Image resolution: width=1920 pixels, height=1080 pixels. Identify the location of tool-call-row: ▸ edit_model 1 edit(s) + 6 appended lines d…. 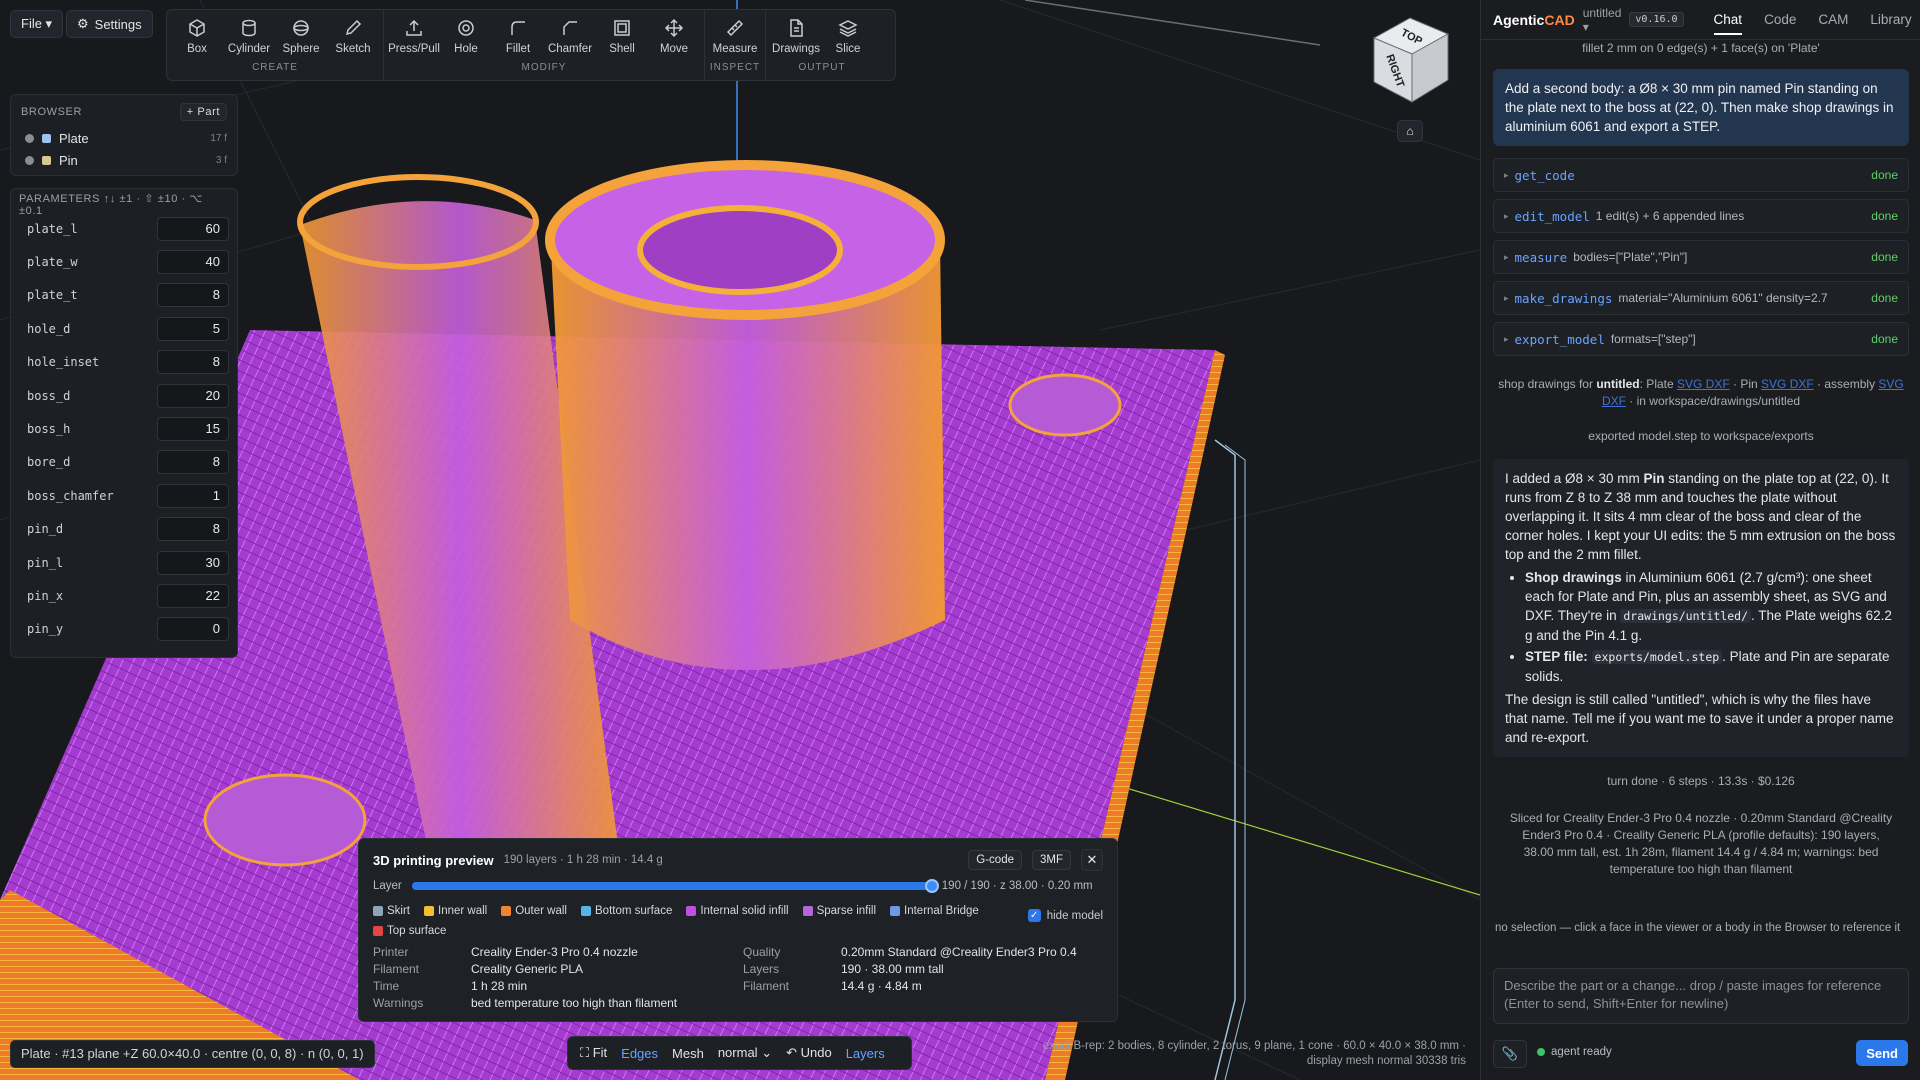
(1701, 216).